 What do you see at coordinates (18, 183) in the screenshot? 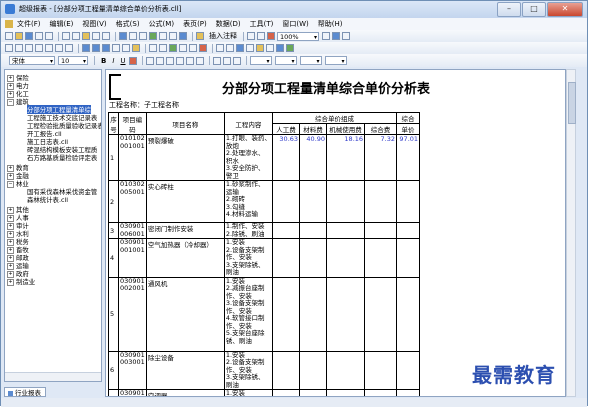
I see `tree-node-linye: − 林业` at bounding box center [18, 183].